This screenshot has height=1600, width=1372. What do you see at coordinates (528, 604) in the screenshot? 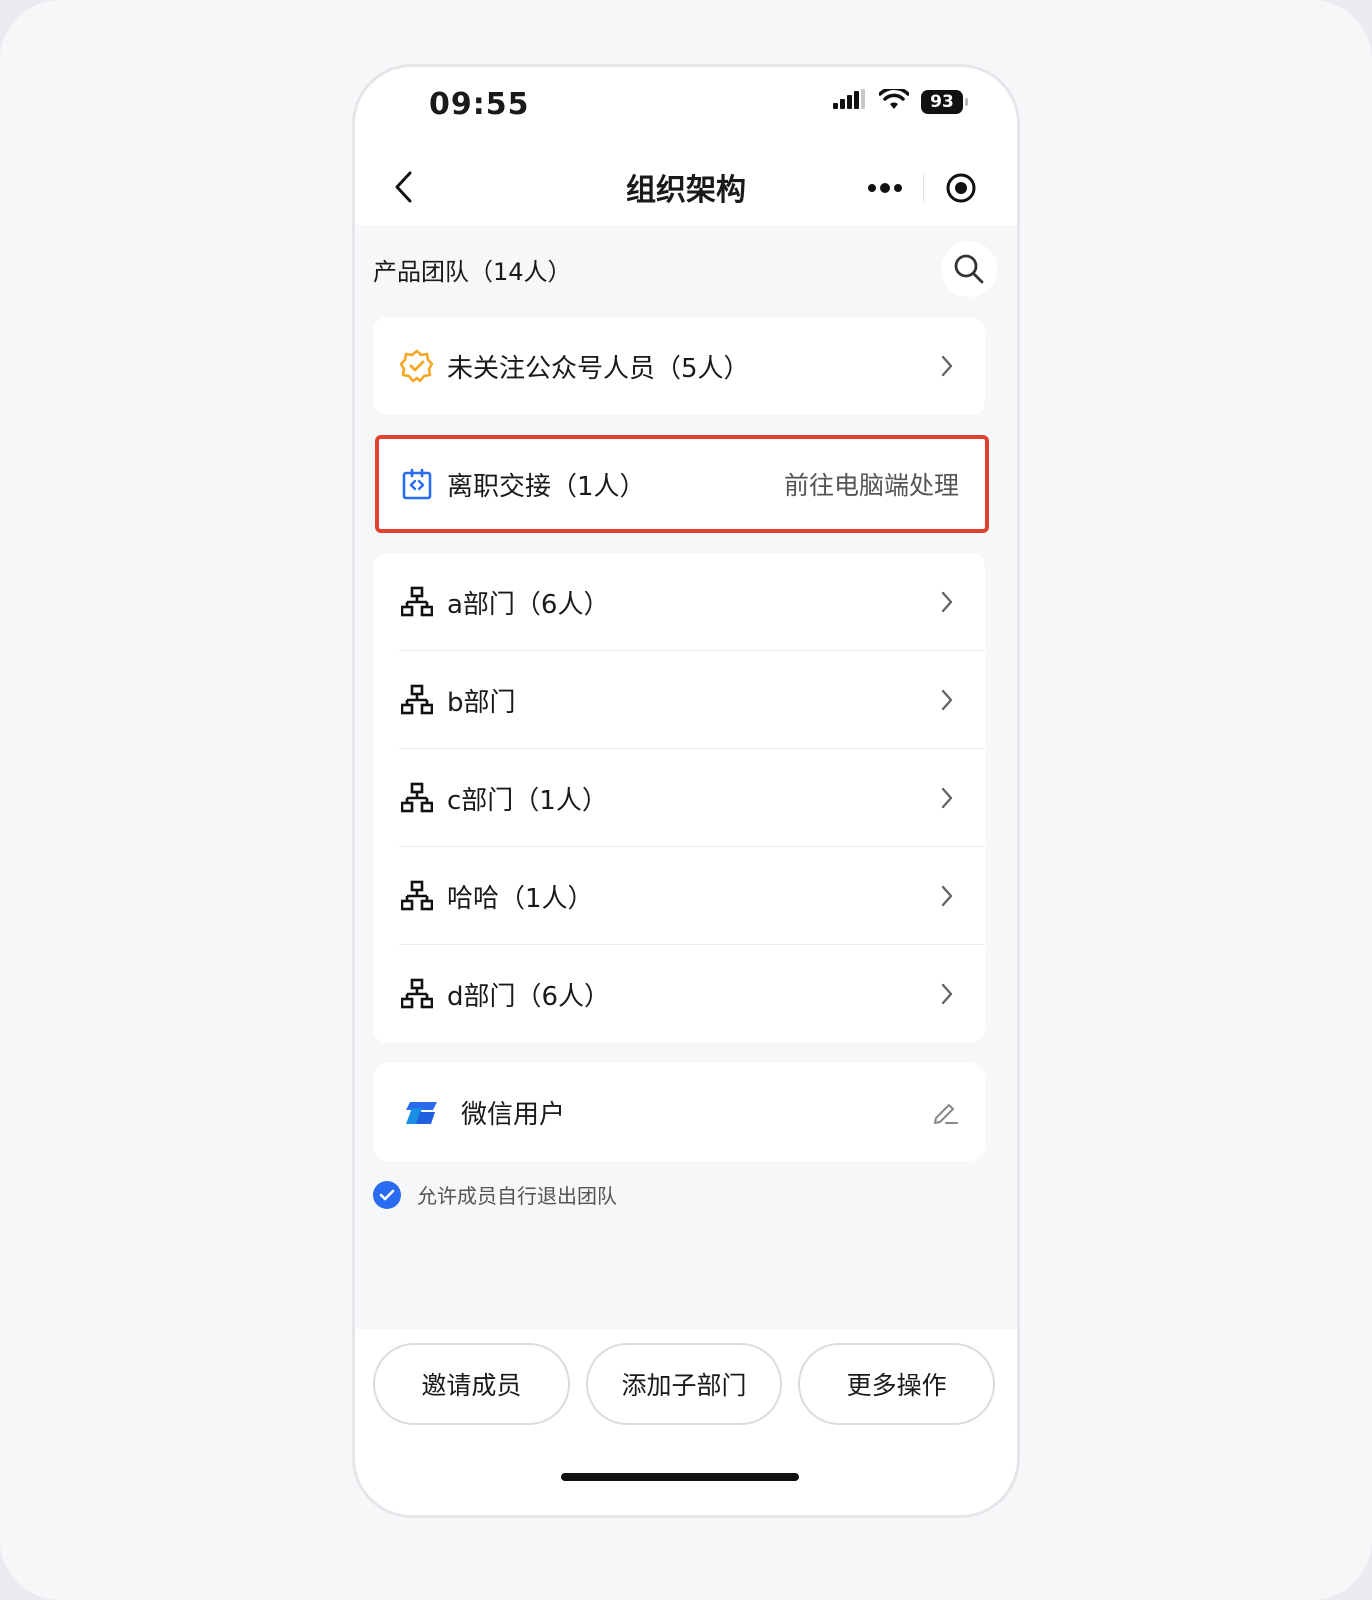
I see `department-label: a部门（6人）` at bounding box center [528, 604].